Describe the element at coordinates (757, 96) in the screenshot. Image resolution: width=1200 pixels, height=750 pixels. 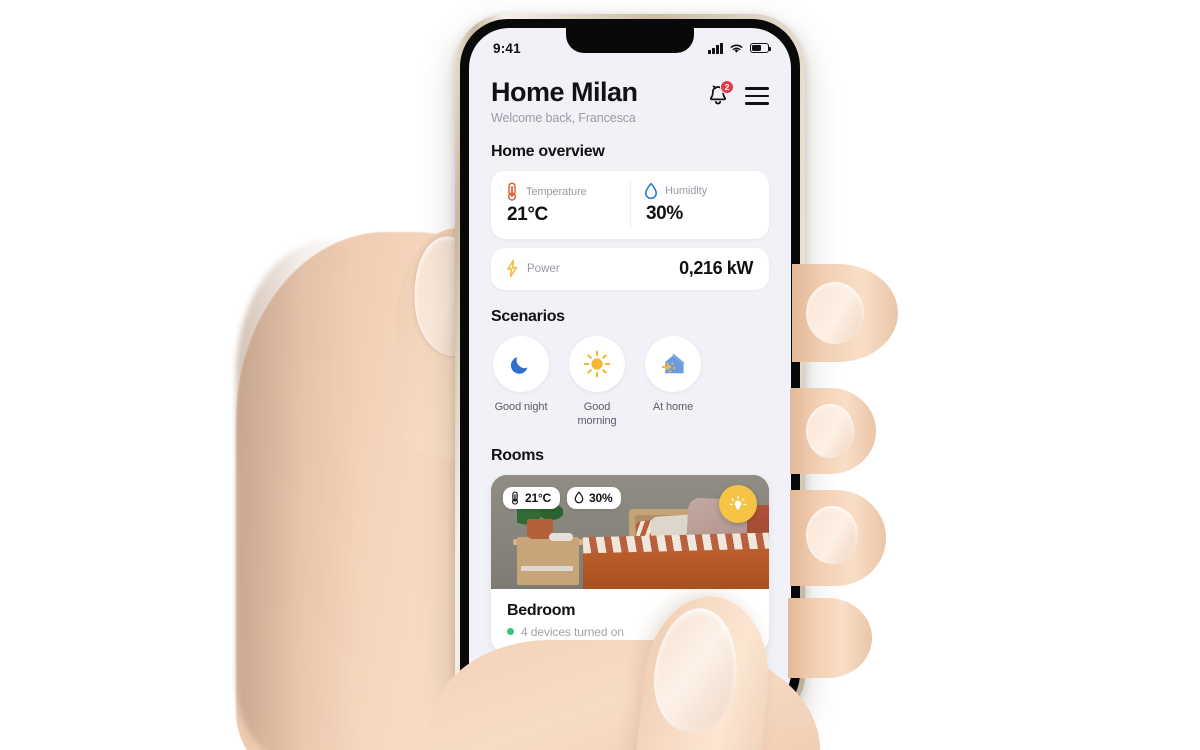
I see `hamburger-menu-icon` at that location.